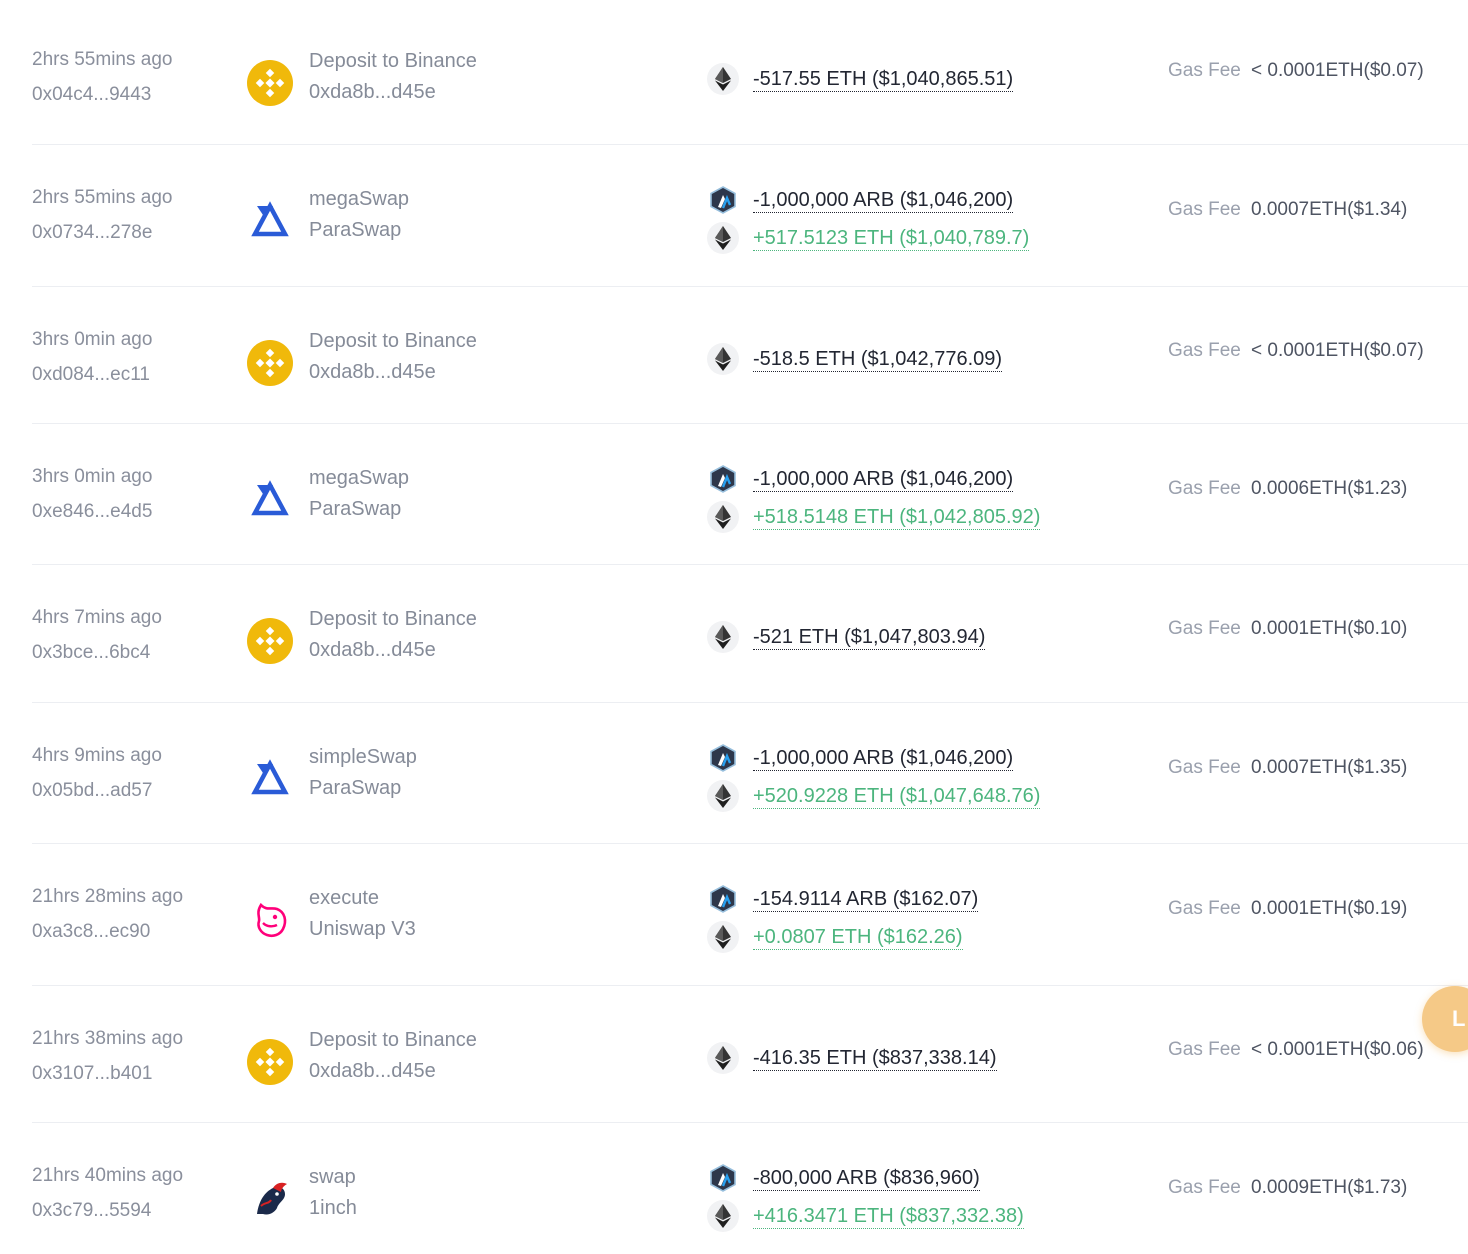  Describe the element at coordinates (102, 77) in the screenshot. I see `time-column: 2hrs 55mins ago 0x04c4...9443` at that location.